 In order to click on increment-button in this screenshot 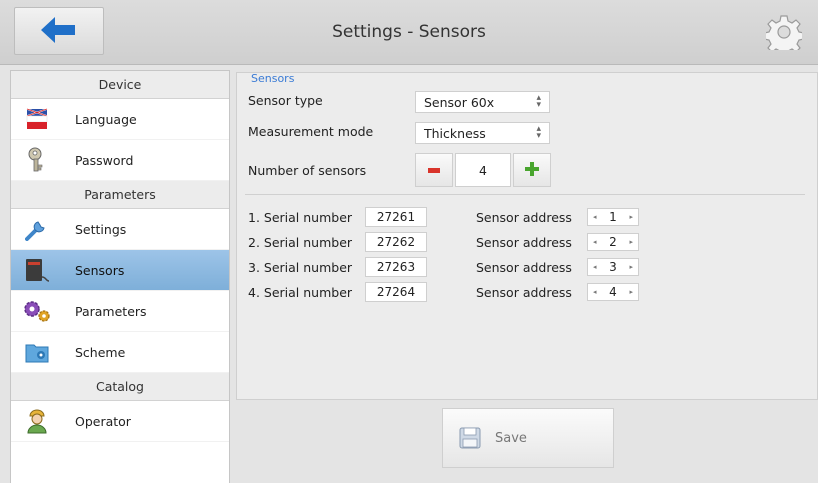, I will do `click(532, 170)`.